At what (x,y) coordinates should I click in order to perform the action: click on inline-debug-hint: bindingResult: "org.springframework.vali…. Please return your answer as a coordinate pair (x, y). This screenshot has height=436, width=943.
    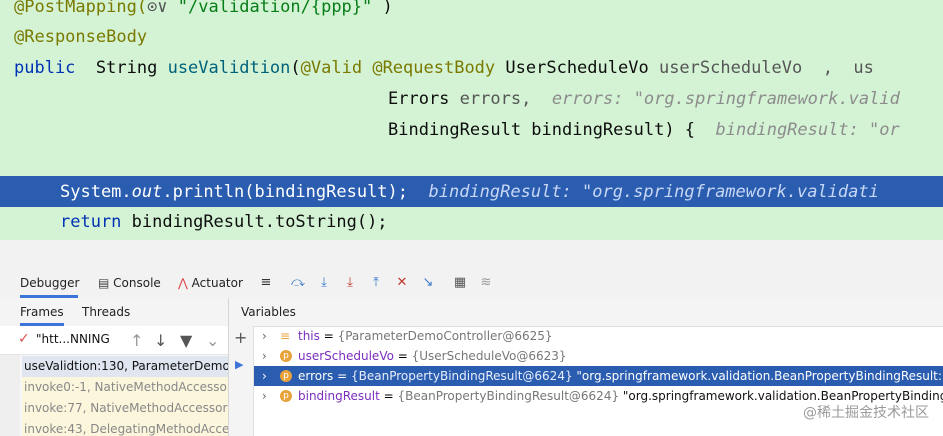
    Looking at the image, I should click on (653, 192).